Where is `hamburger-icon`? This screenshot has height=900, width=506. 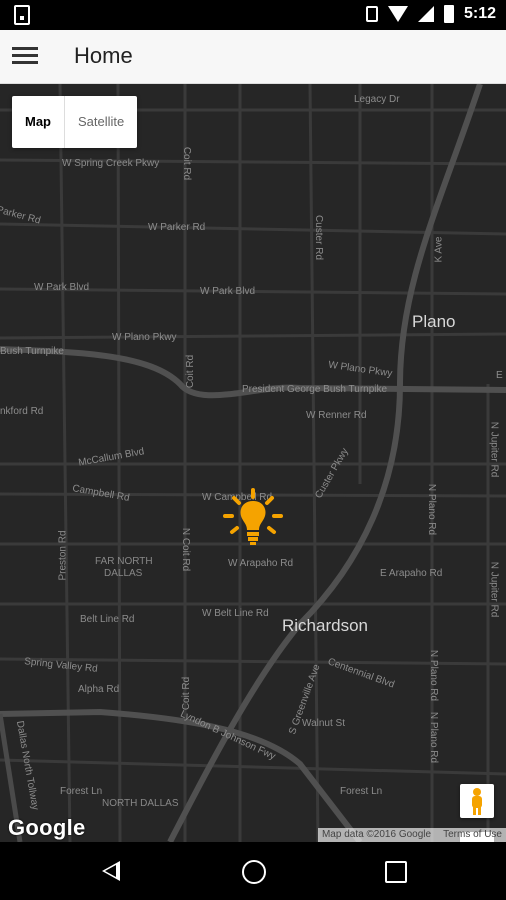 hamburger-icon is located at coordinates (25, 48).